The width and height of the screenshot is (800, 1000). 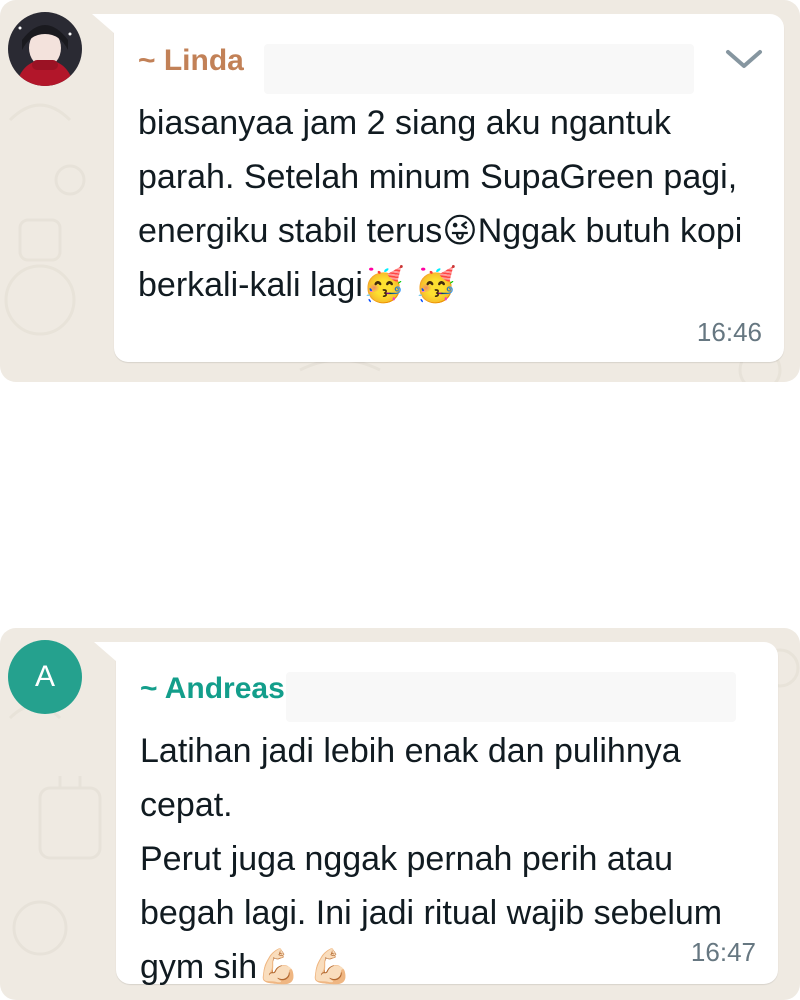 I want to click on avatar-initial: A, so click(x=44, y=676).